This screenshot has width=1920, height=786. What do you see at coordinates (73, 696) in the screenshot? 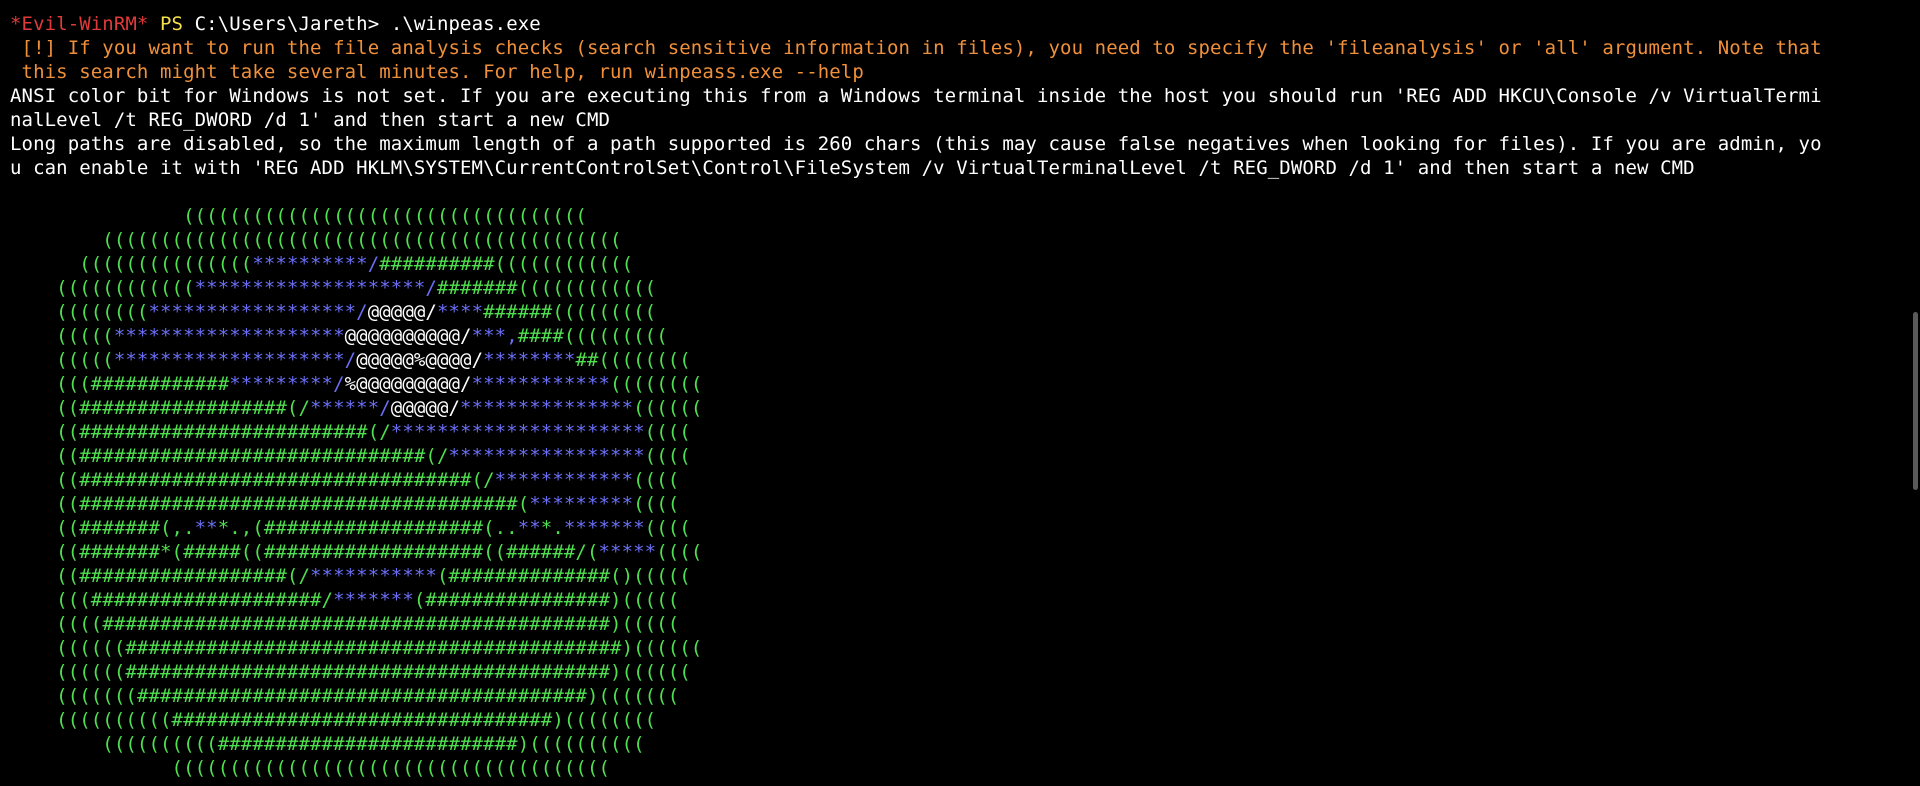
I see `ascii-art-segment: (((((((` at bounding box center [73, 696].